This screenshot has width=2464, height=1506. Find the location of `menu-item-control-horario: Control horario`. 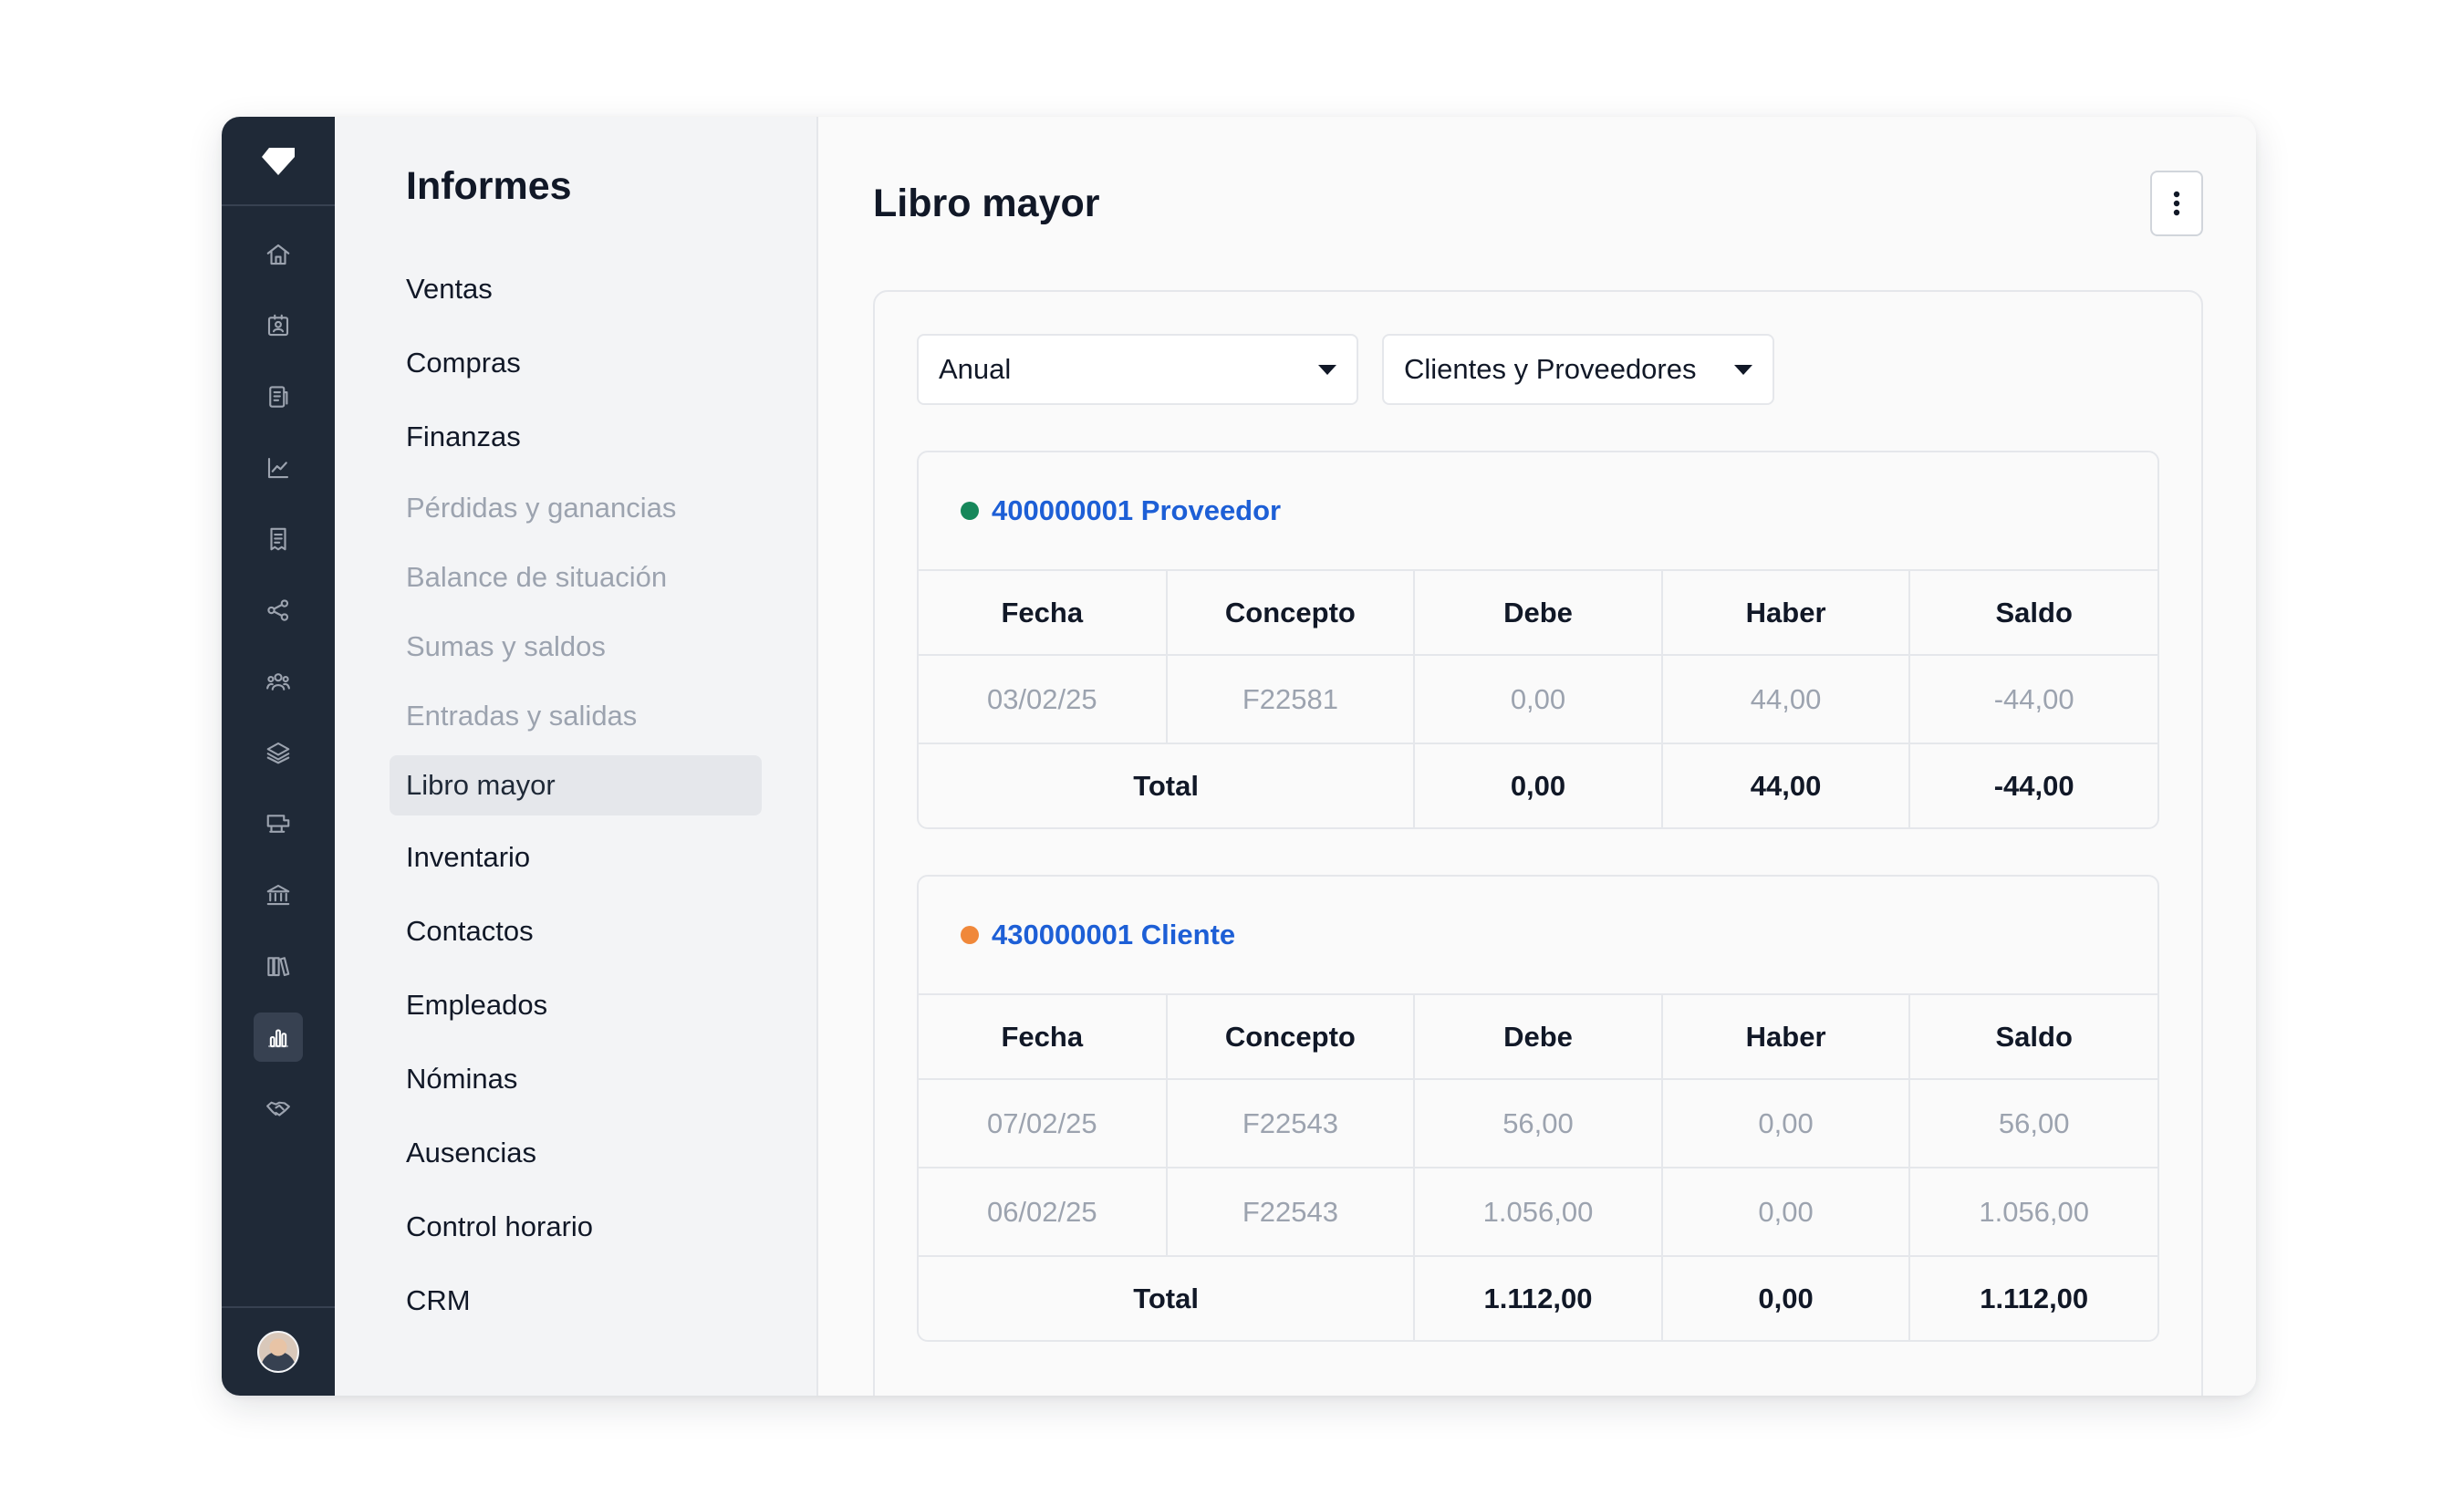

menu-item-control-horario: Control horario is located at coordinates (576, 1227).